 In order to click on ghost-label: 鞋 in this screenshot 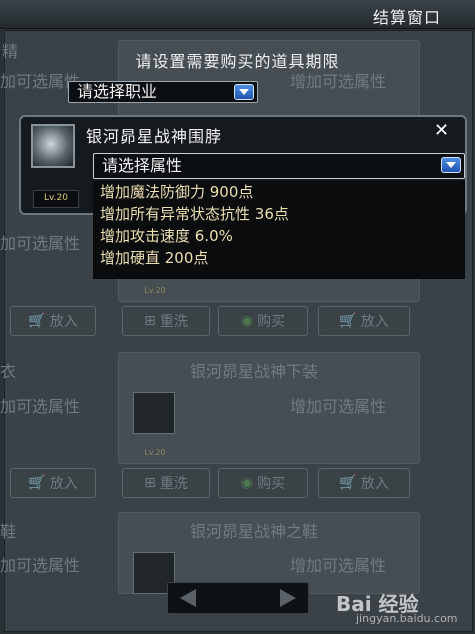, I will do `click(8, 531)`.